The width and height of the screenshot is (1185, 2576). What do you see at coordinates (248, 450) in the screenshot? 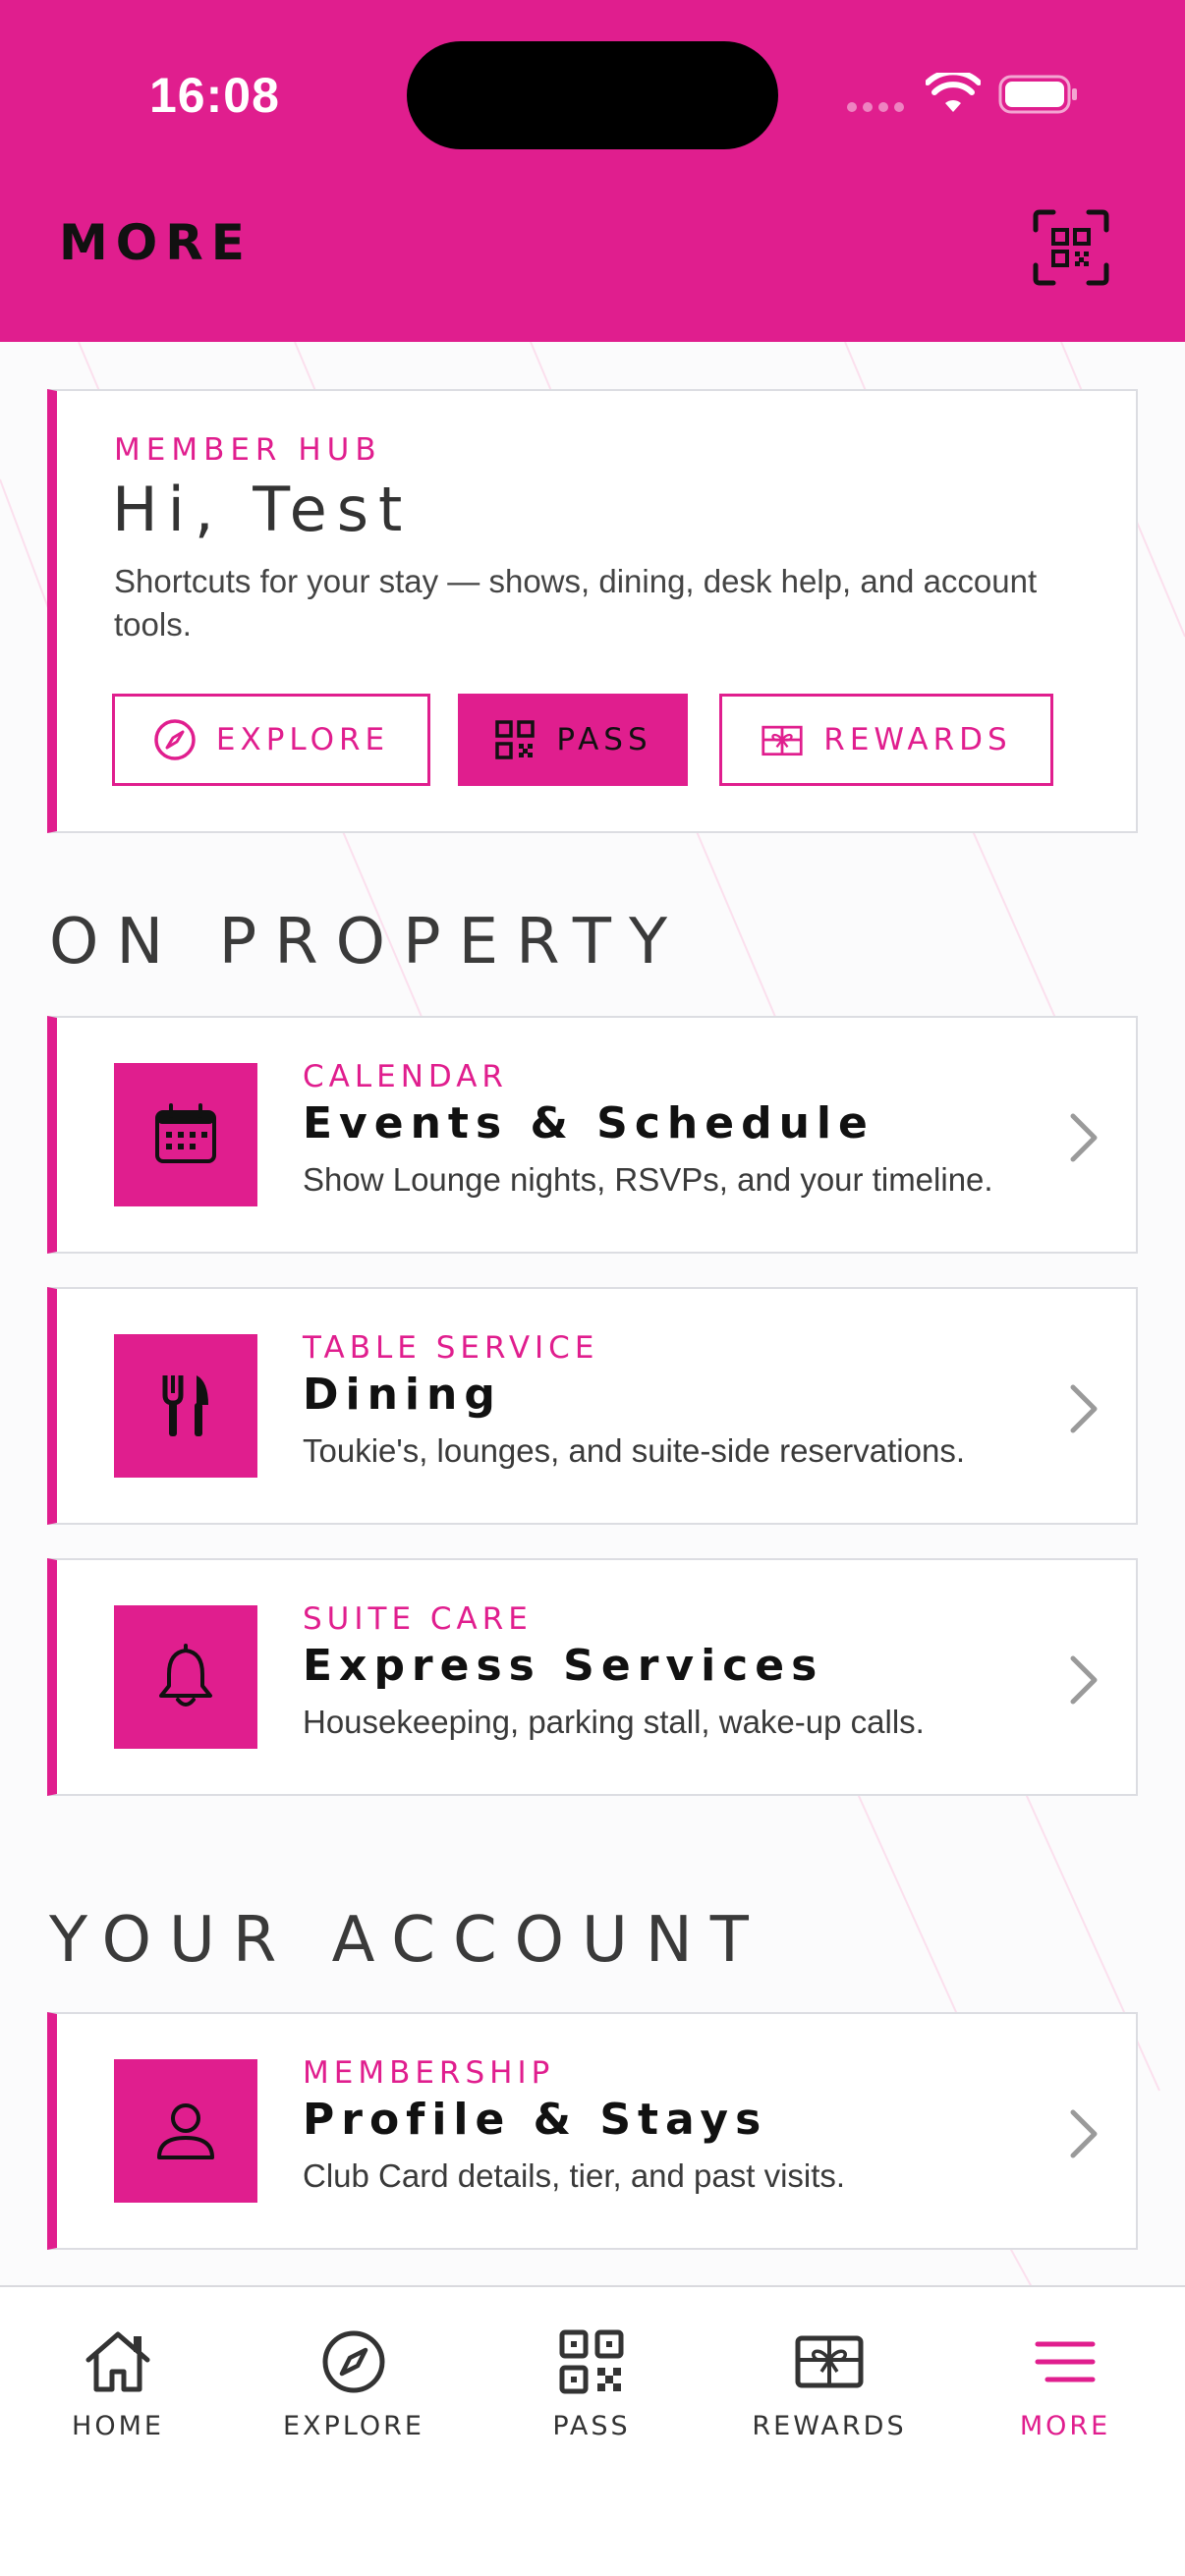
I see `hub-eyebrow: MEMBER HUB` at bounding box center [248, 450].